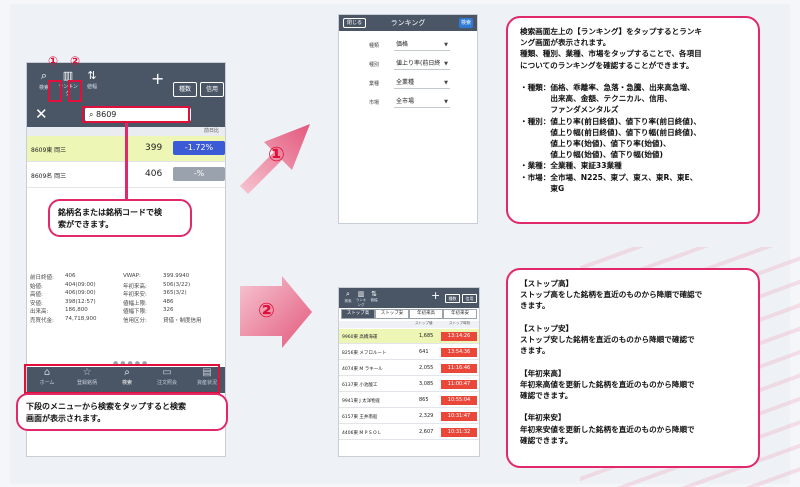 The image size is (800, 487). Describe the element at coordinates (122, 379) in the screenshot. I see `highlight-tab-bar` at that location.